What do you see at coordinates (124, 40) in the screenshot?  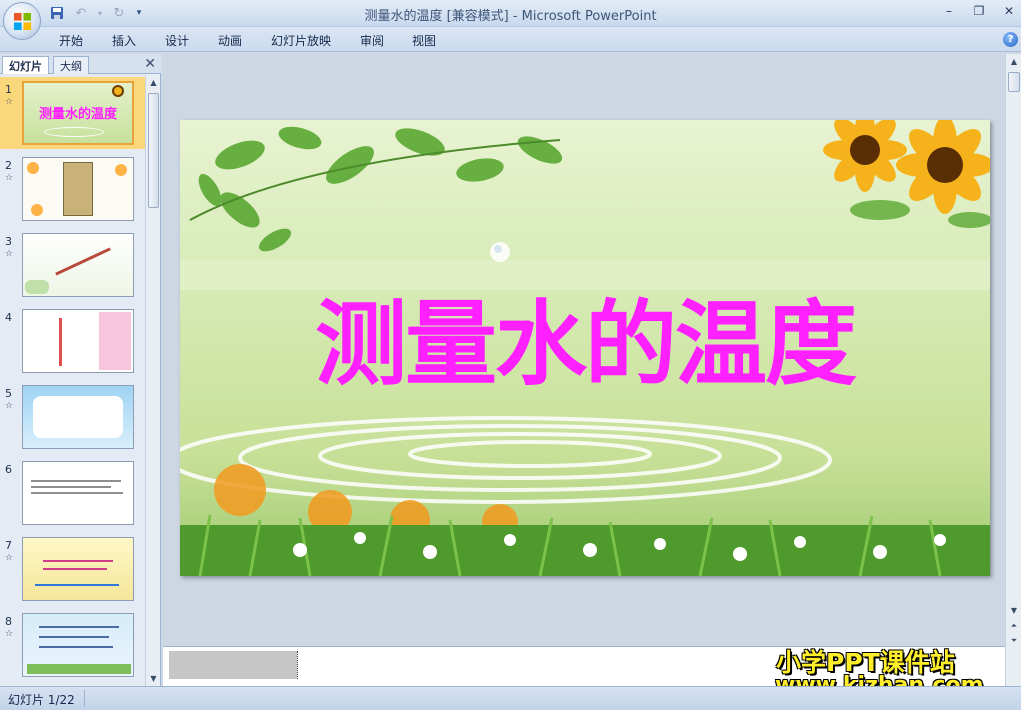 I see `tab-insert: 插入` at bounding box center [124, 40].